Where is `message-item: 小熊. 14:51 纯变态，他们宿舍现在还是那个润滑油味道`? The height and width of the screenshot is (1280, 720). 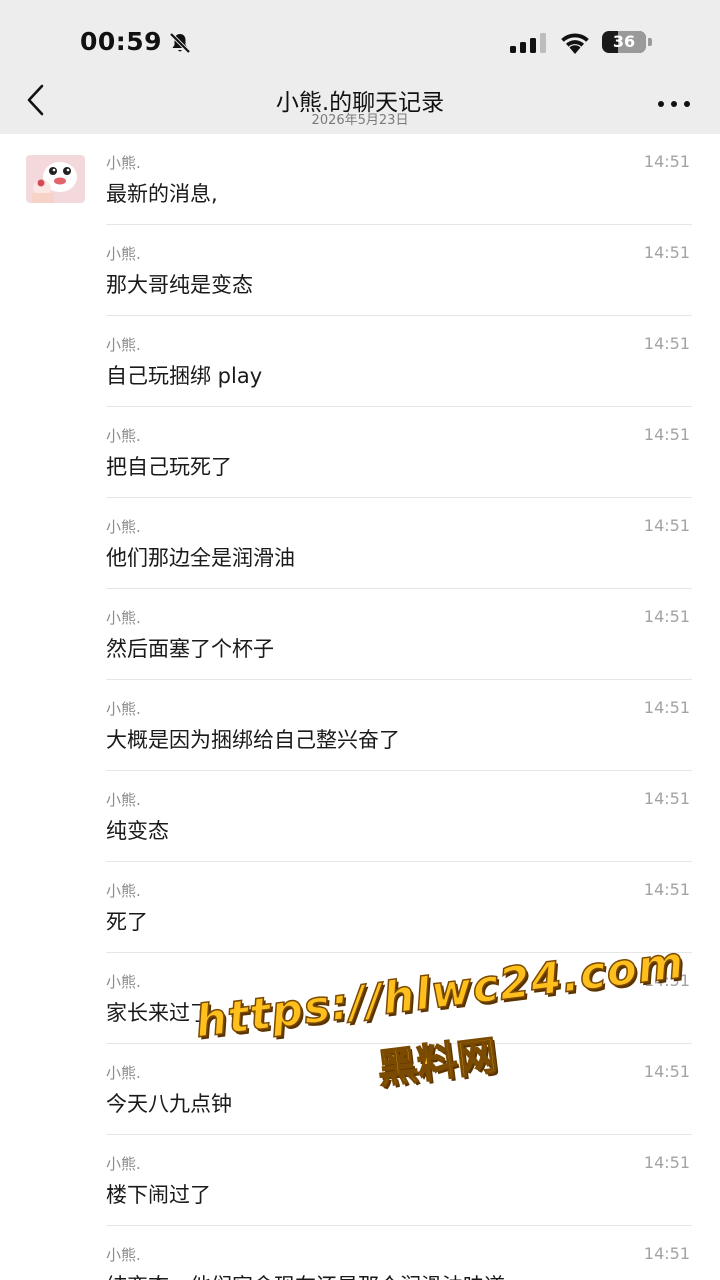 message-item: 小熊. 14:51 纯变态，他们宿舍现在还是那个润滑油味道 is located at coordinates (360, 1253).